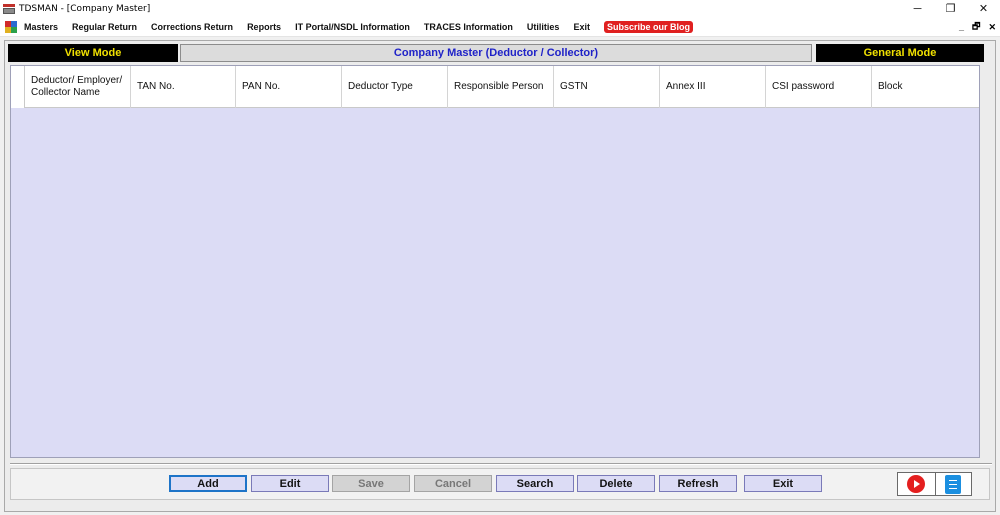 The width and height of the screenshot is (1000, 515). Describe the element at coordinates (85, 8) in the screenshot. I see `window-title: TDSMAN - [Company Master]` at that location.